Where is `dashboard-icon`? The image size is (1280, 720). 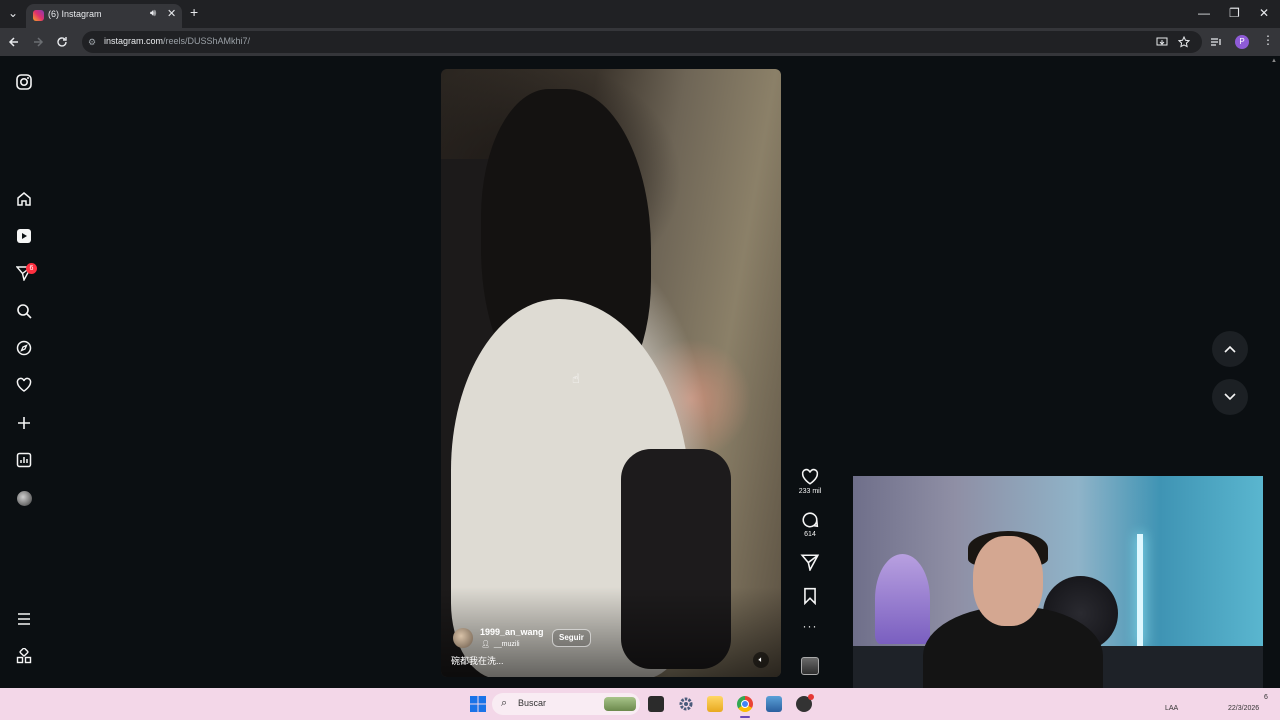 dashboard-icon is located at coordinates (24, 460).